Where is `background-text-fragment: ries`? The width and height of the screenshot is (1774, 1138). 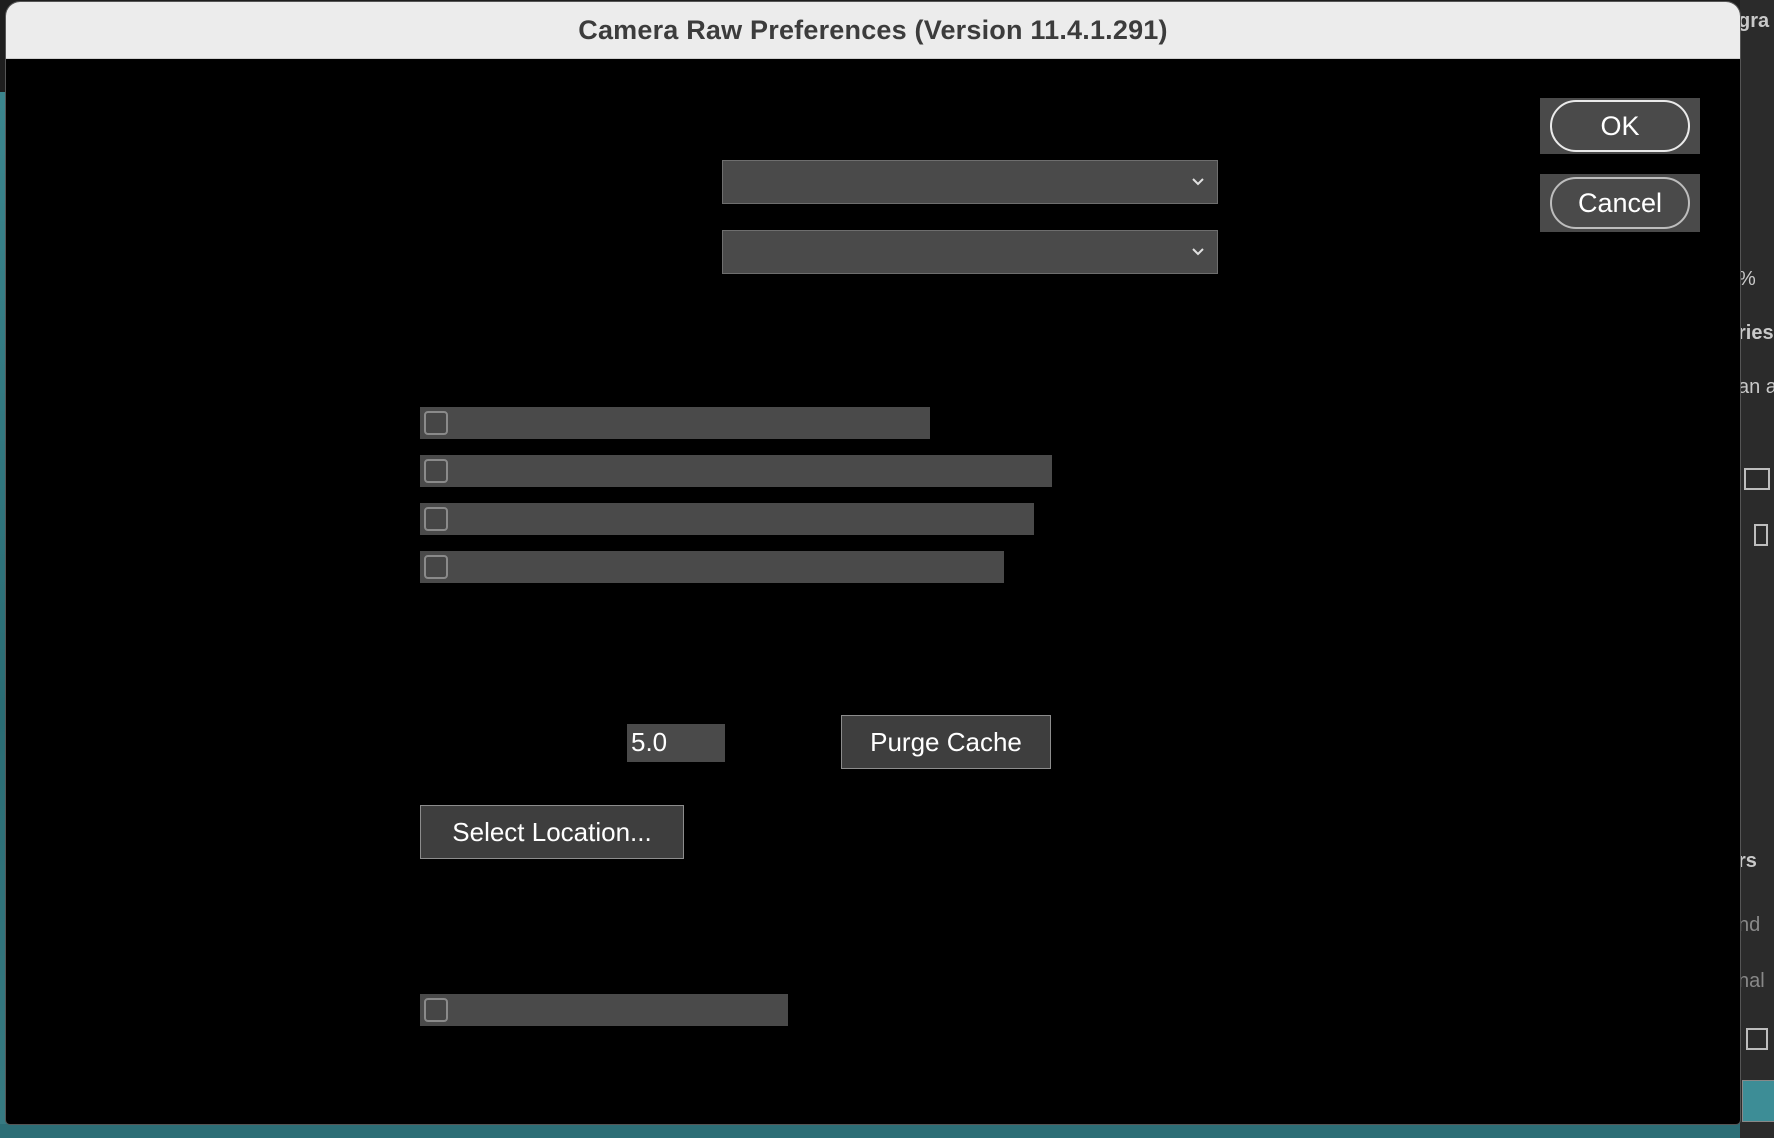 background-text-fragment: ries is located at coordinates (1757, 333).